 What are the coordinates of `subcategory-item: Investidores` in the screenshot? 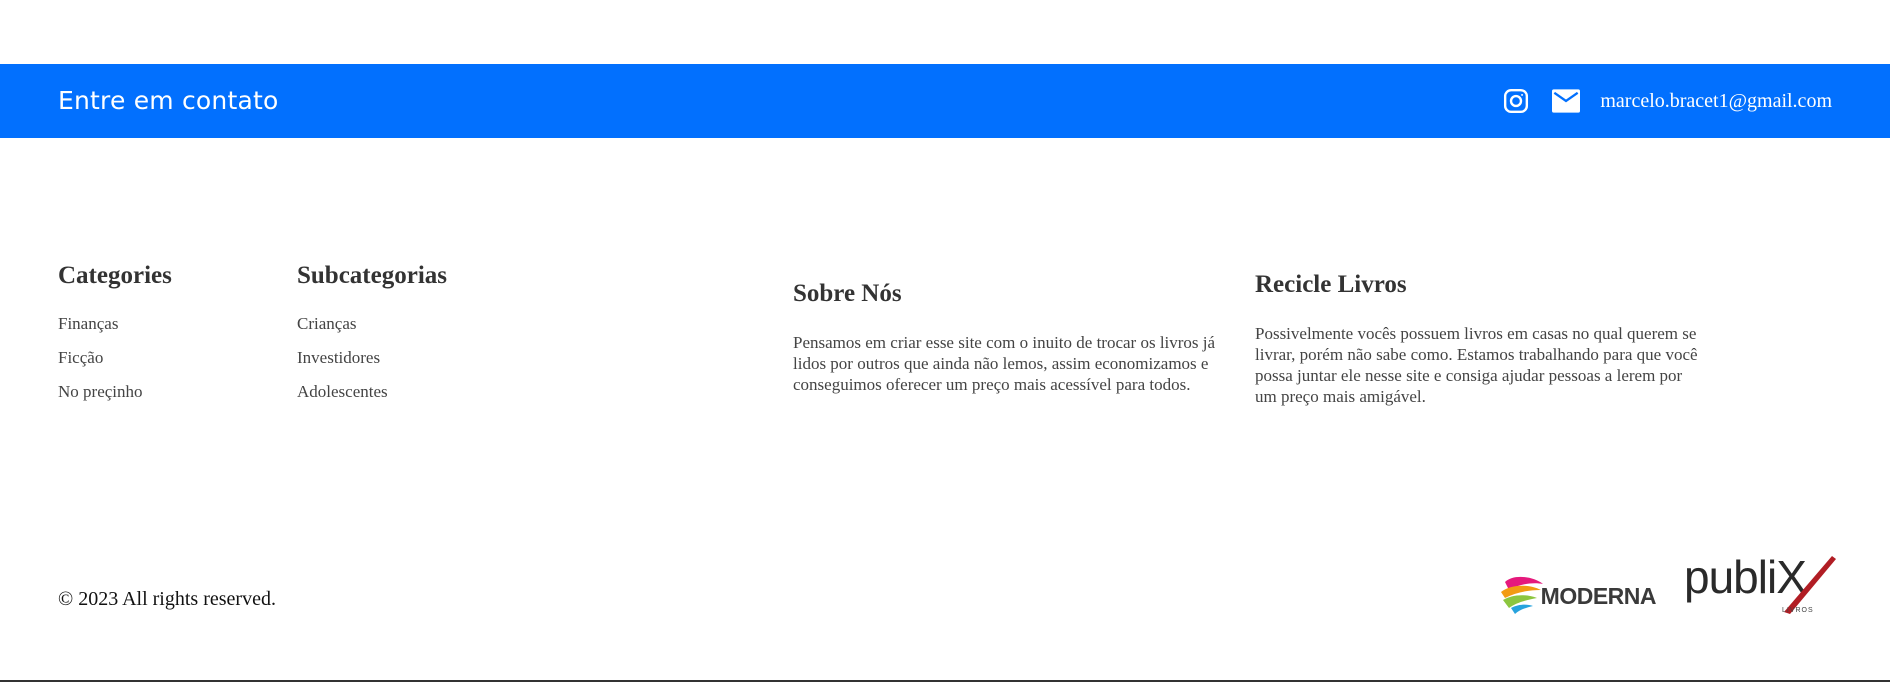 It's located at (372, 358).